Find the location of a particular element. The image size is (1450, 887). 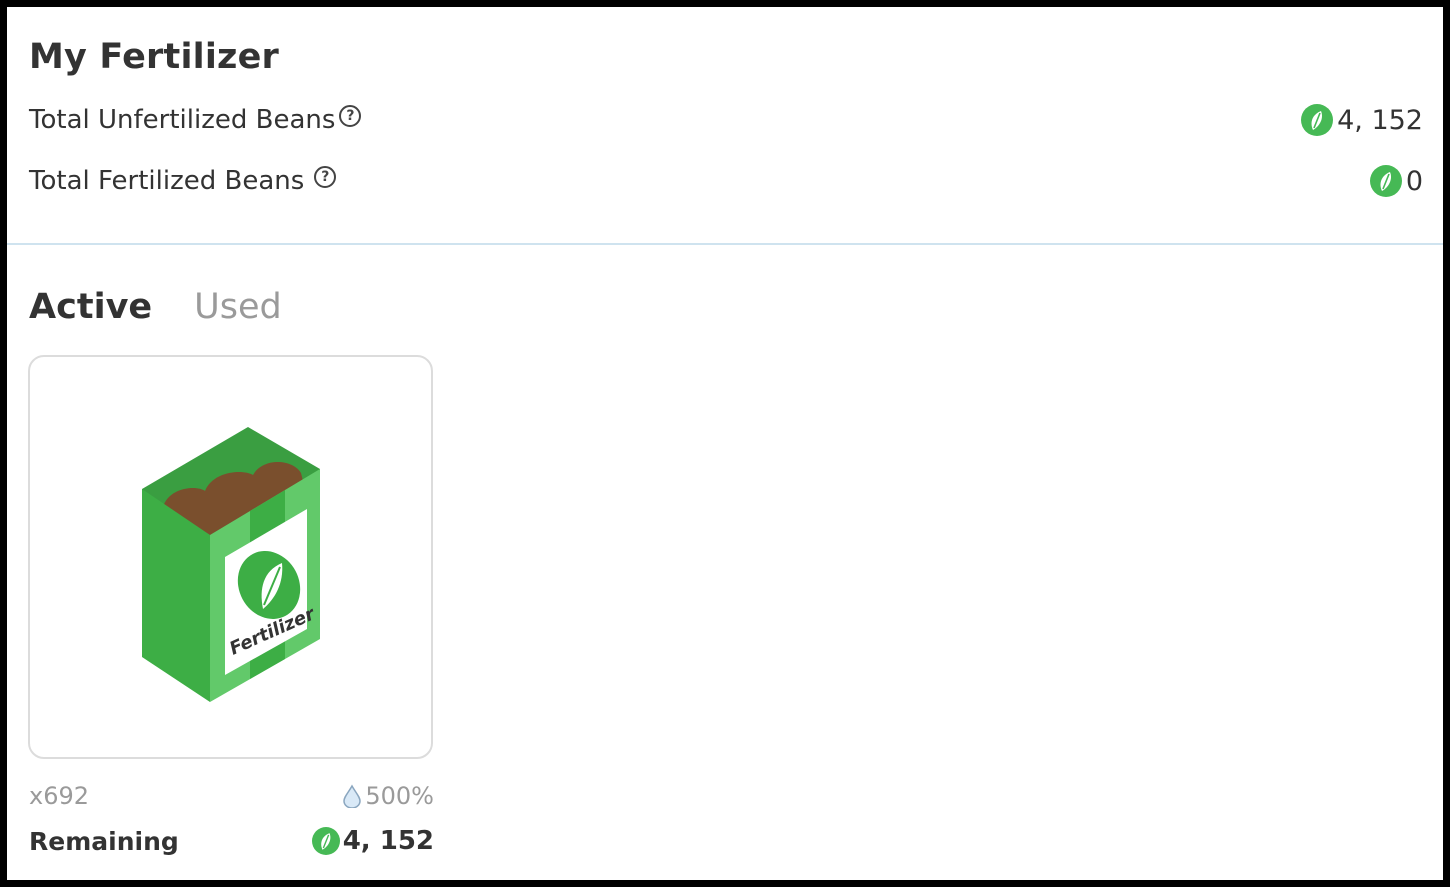

page-title: My Fertilizer is located at coordinates (154, 57).